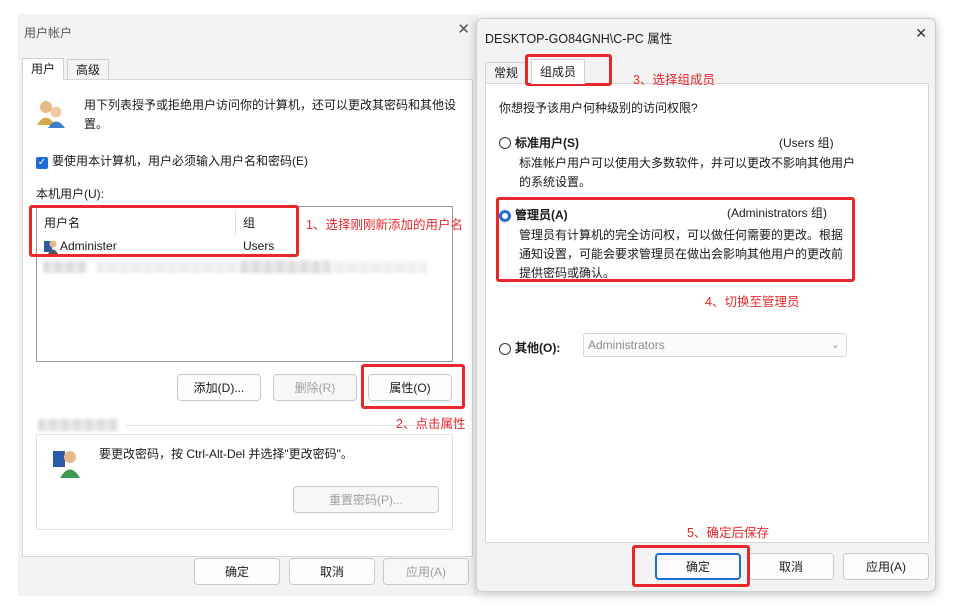 This screenshot has height=609, width=953. Describe the element at coordinates (413, 386) in the screenshot. I see `highlight-properties` at that location.